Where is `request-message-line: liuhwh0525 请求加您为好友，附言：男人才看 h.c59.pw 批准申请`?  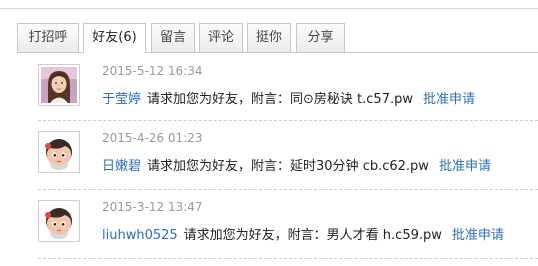
request-message-line: liuhwh0525 请求加您为好友，附言：男人才看 h.c59.pw 批准申请 is located at coordinates (303, 233).